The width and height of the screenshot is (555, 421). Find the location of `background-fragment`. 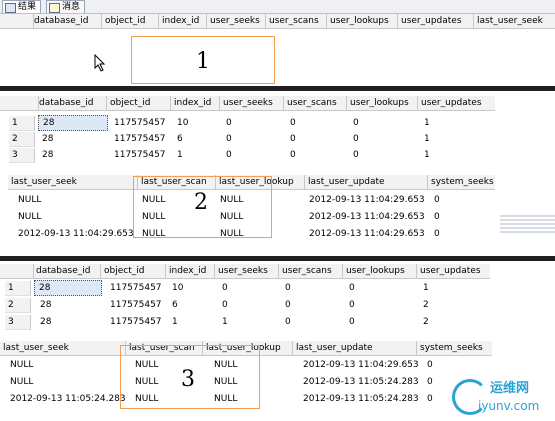

background-fragment is located at coordinates (527, 224).